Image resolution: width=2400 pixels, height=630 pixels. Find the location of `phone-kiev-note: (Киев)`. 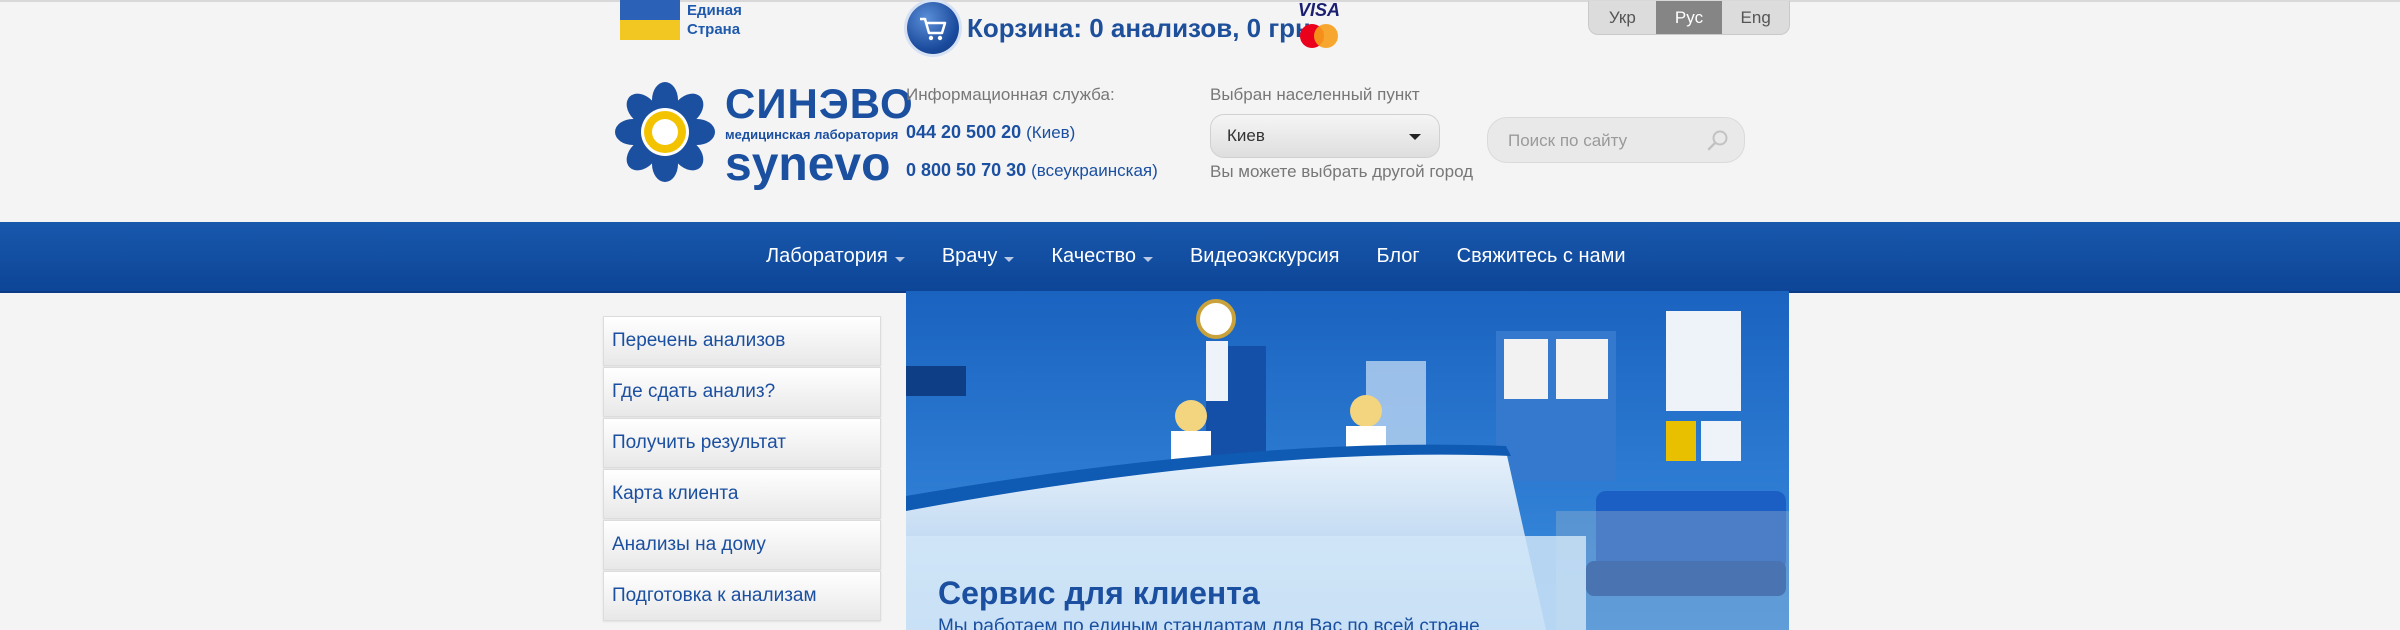

phone-kiev-note: (Киев) is located at coordinates (1051, 132).